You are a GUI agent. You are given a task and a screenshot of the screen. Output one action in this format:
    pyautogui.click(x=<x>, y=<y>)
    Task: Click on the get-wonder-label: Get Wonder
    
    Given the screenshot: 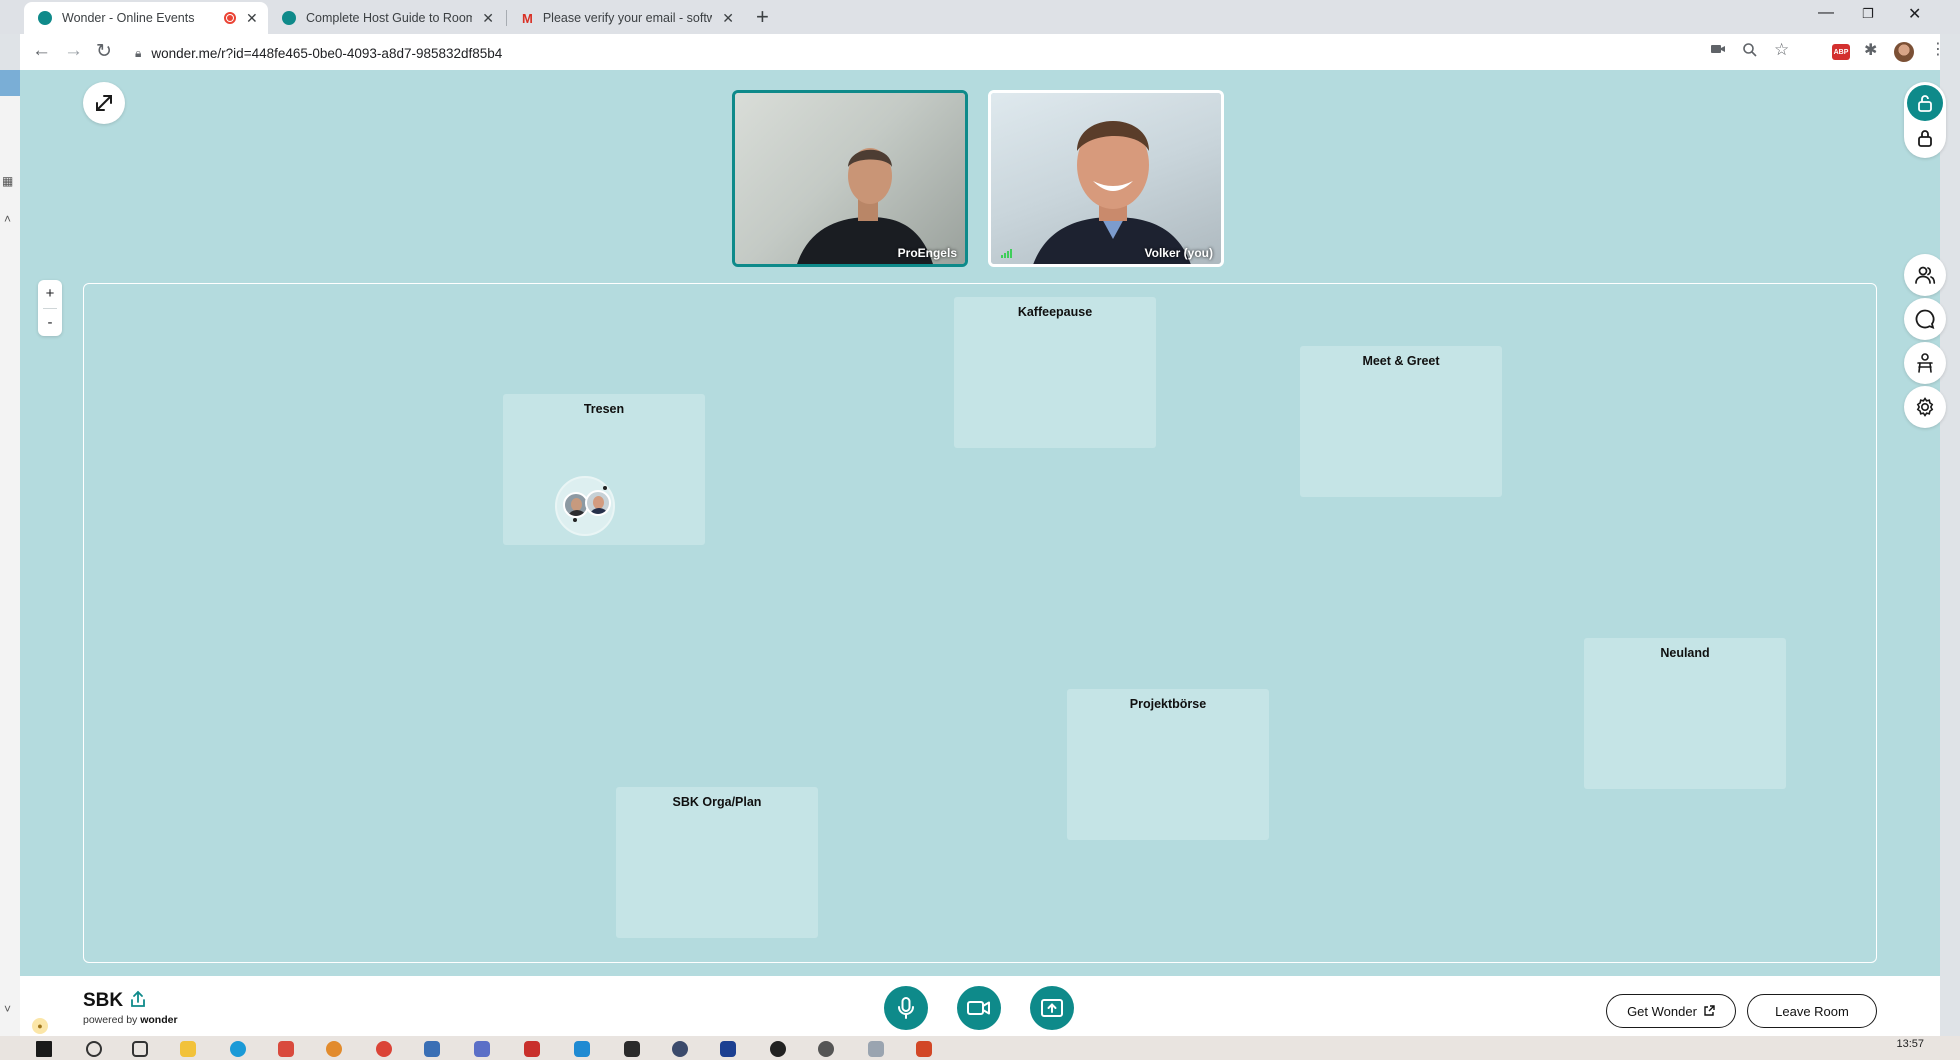 What is the action you would take?
    pyautogui.click(x=1662, y=1011)
    